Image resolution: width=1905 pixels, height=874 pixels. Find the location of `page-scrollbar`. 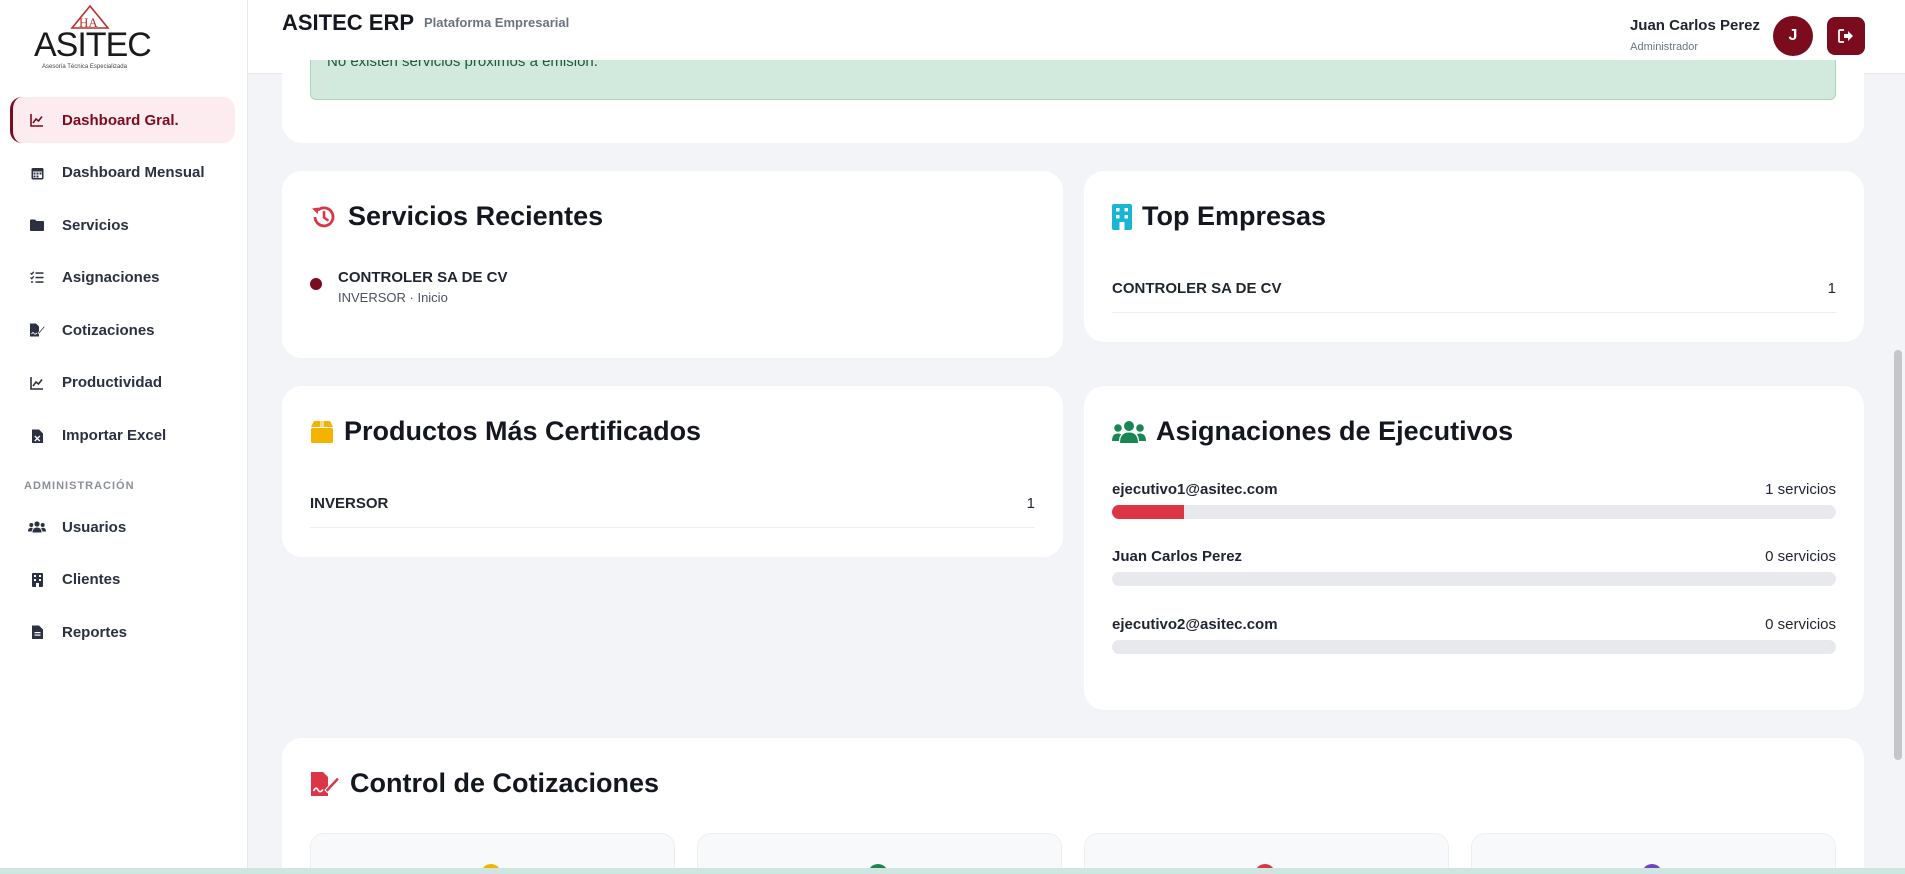

page-scrollbar is located at coordinates (1898, 555).